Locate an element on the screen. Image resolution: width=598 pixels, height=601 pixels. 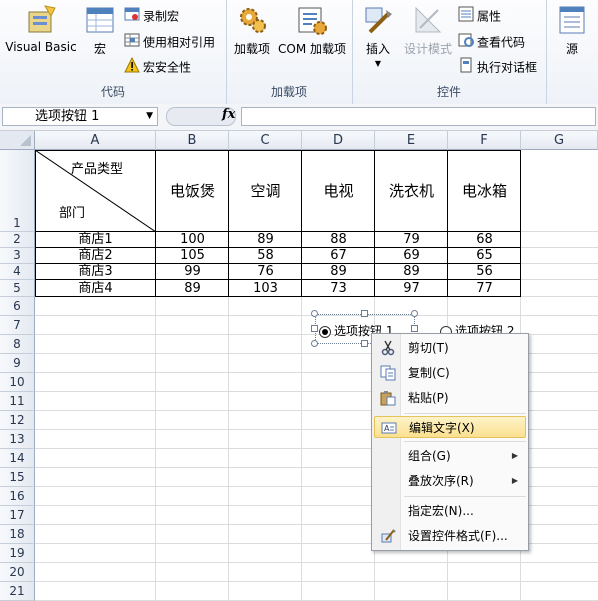
com-addins-button: COM 加载项 is located at coordinates (312, 30).